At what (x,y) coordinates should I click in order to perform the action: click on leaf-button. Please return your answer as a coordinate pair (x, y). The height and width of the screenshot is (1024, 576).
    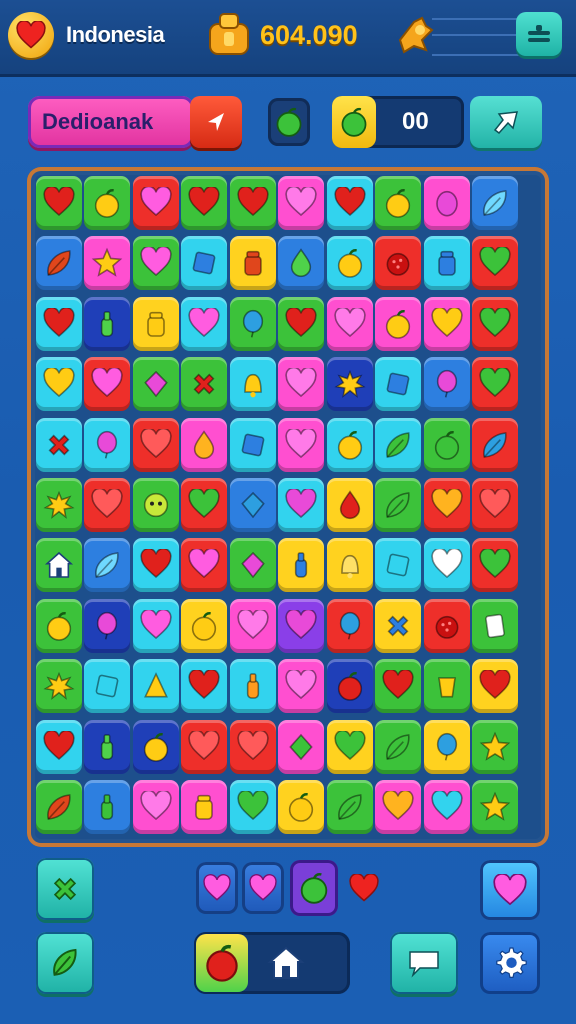
    Looking at the image, I should click on (65, 963).